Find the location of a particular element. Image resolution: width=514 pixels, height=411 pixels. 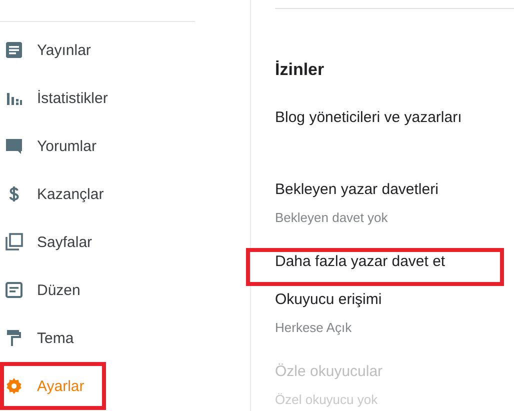

sidebar-item: Sayfalar is located at coordinates (57, 242).